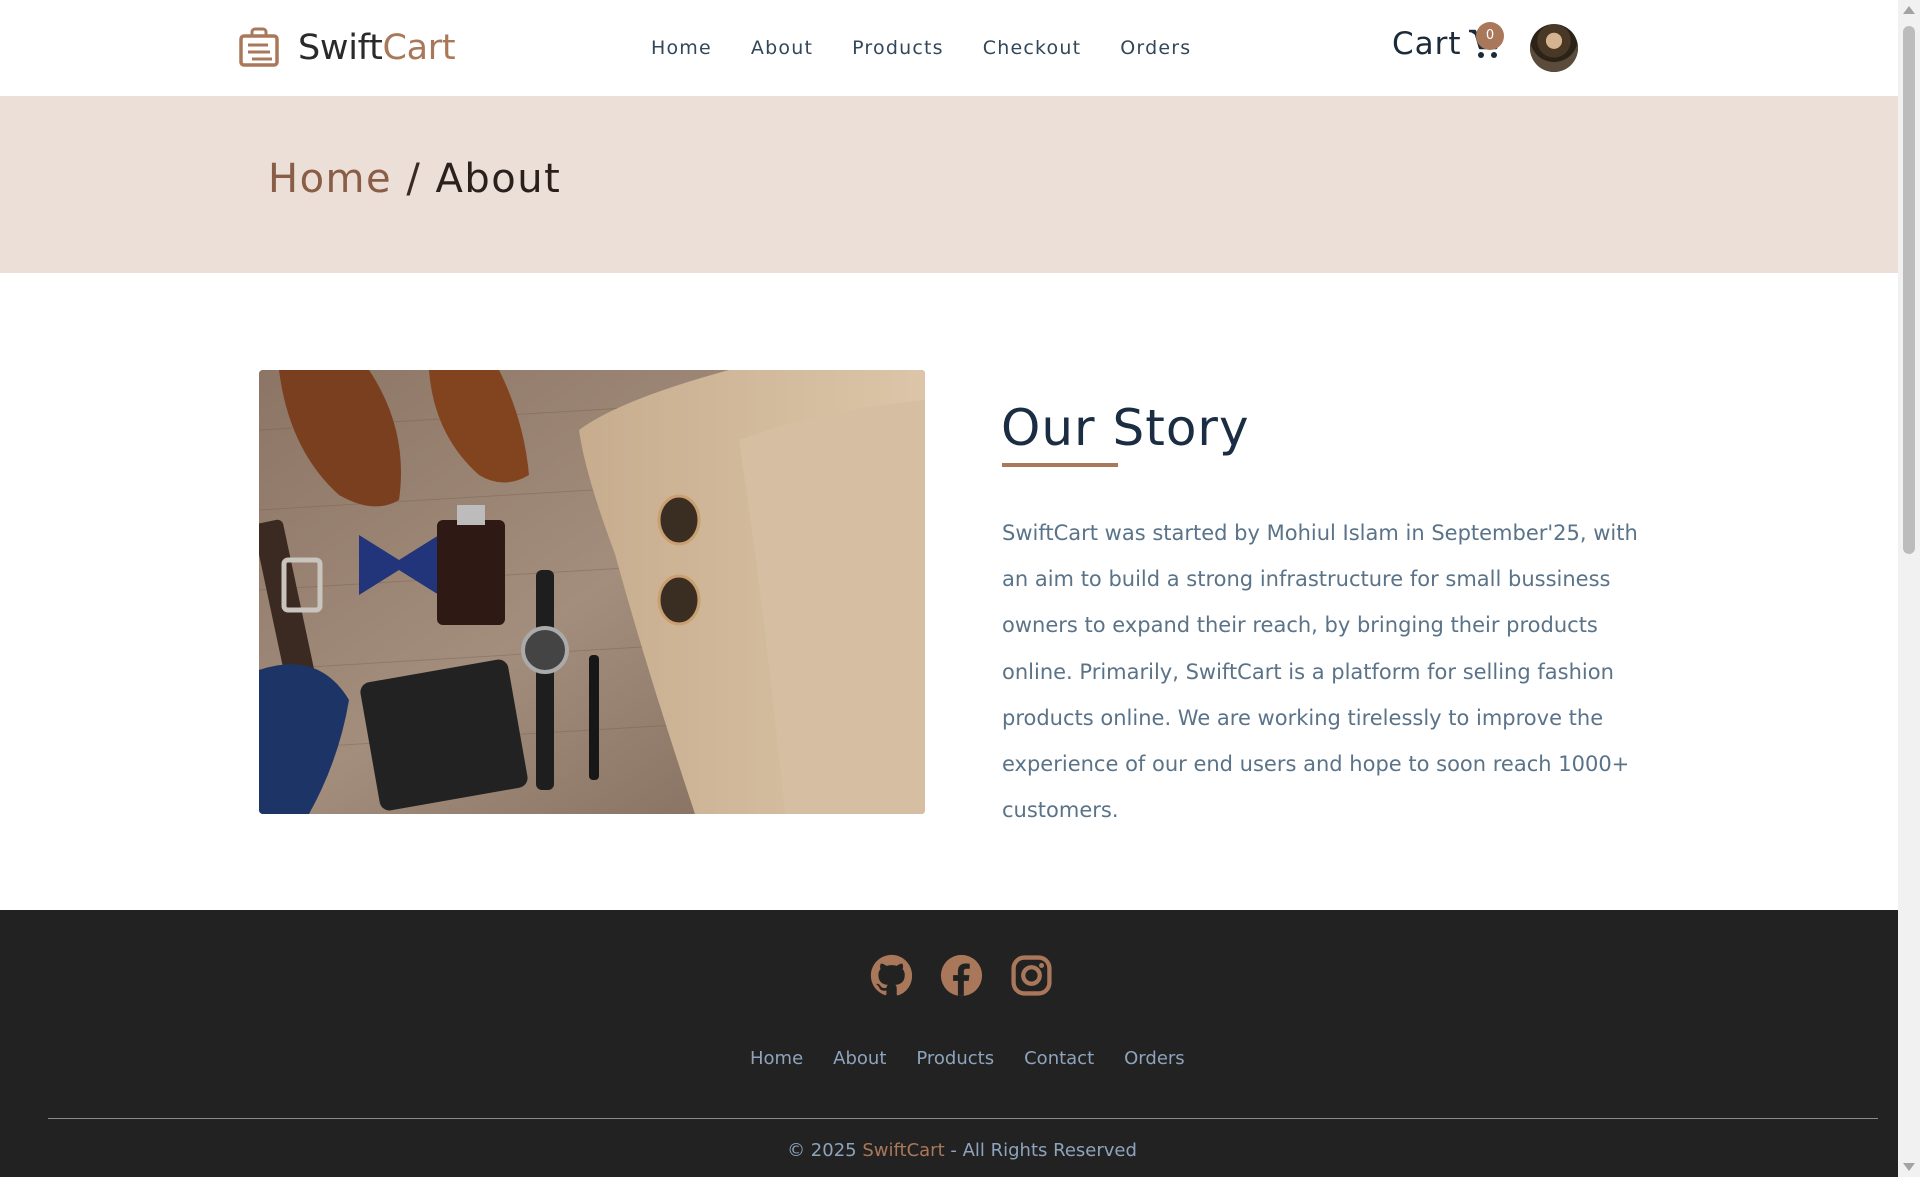 Image resolution: width=1920 pixels, height=1177 pixels. I want to click on brand-name: SwiftCart, so click(377, 48).